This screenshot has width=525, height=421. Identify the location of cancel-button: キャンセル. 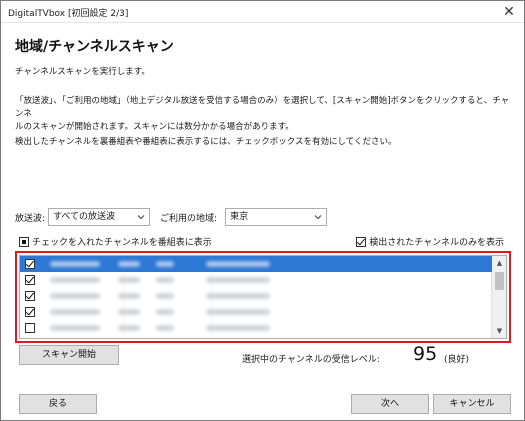
(472, 404).